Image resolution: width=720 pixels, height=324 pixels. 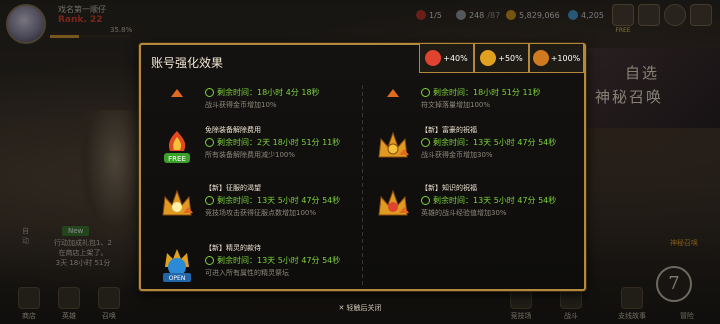 What do you see at coordinates (187, 63) in the screenshot?
I see `modal-title: 账号强化效果` at bounding box center [187, 63].